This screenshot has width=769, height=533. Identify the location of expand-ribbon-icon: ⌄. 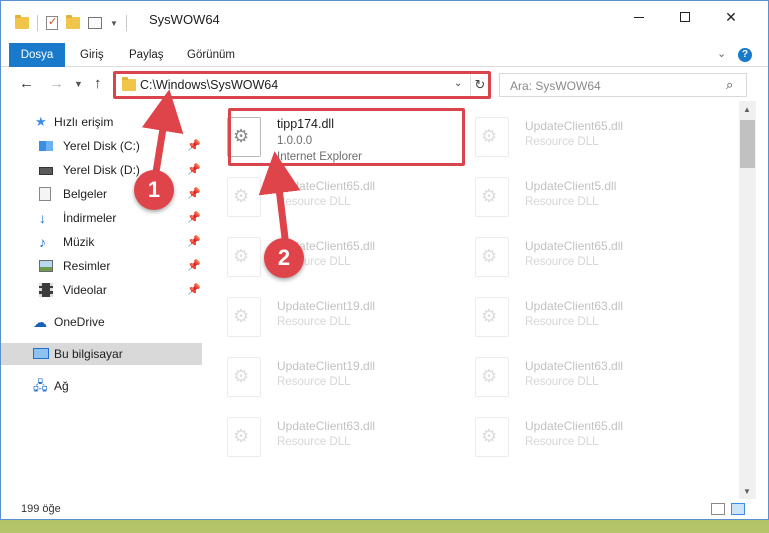
(721, 53).